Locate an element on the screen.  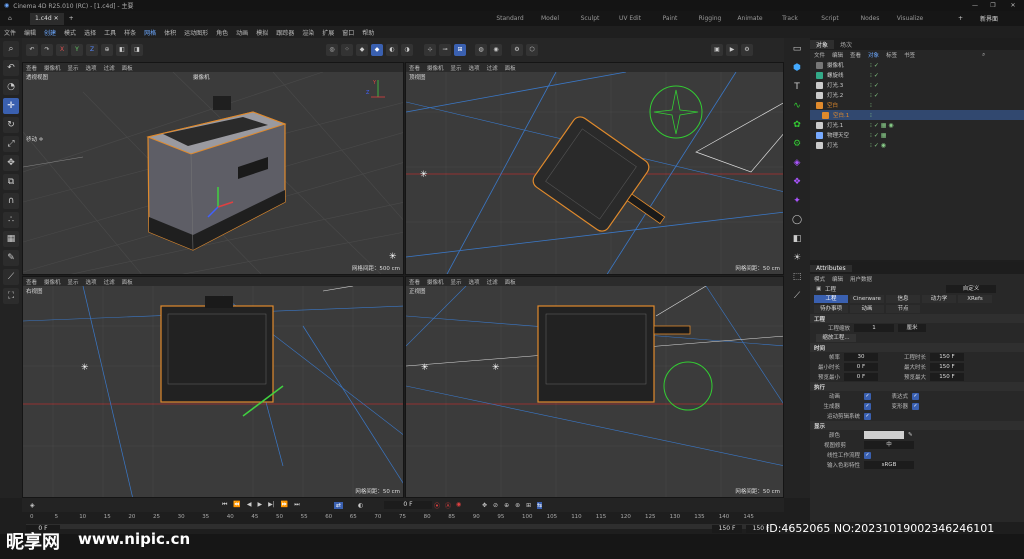
viewport-right: 查看 摄像机 显示 选项 过滤 面板 右视图 ✳ 网格间距：50 cm is located at coordinates (213, 387).